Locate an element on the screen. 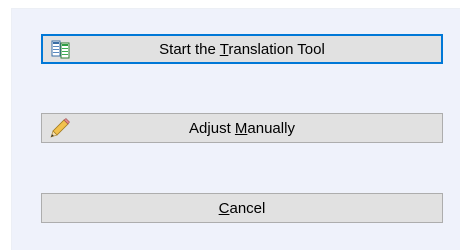 The image size is (466, 250). cancel-label: Cancel is located at coordinates (242, 208).